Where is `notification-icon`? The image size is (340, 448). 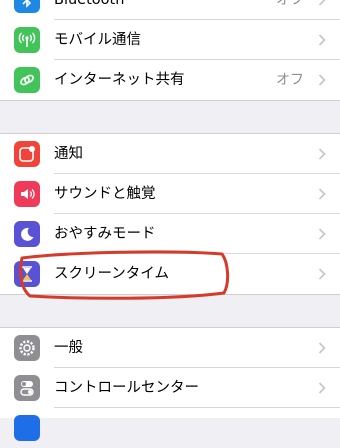 notification-icon is located at coordinates (27, 154).